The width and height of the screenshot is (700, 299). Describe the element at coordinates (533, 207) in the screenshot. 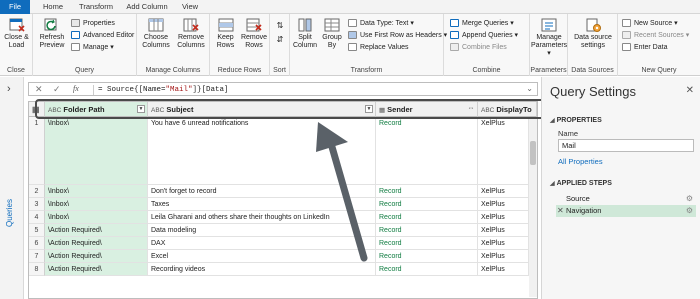

I see `vertical-scrollbar` at that location.